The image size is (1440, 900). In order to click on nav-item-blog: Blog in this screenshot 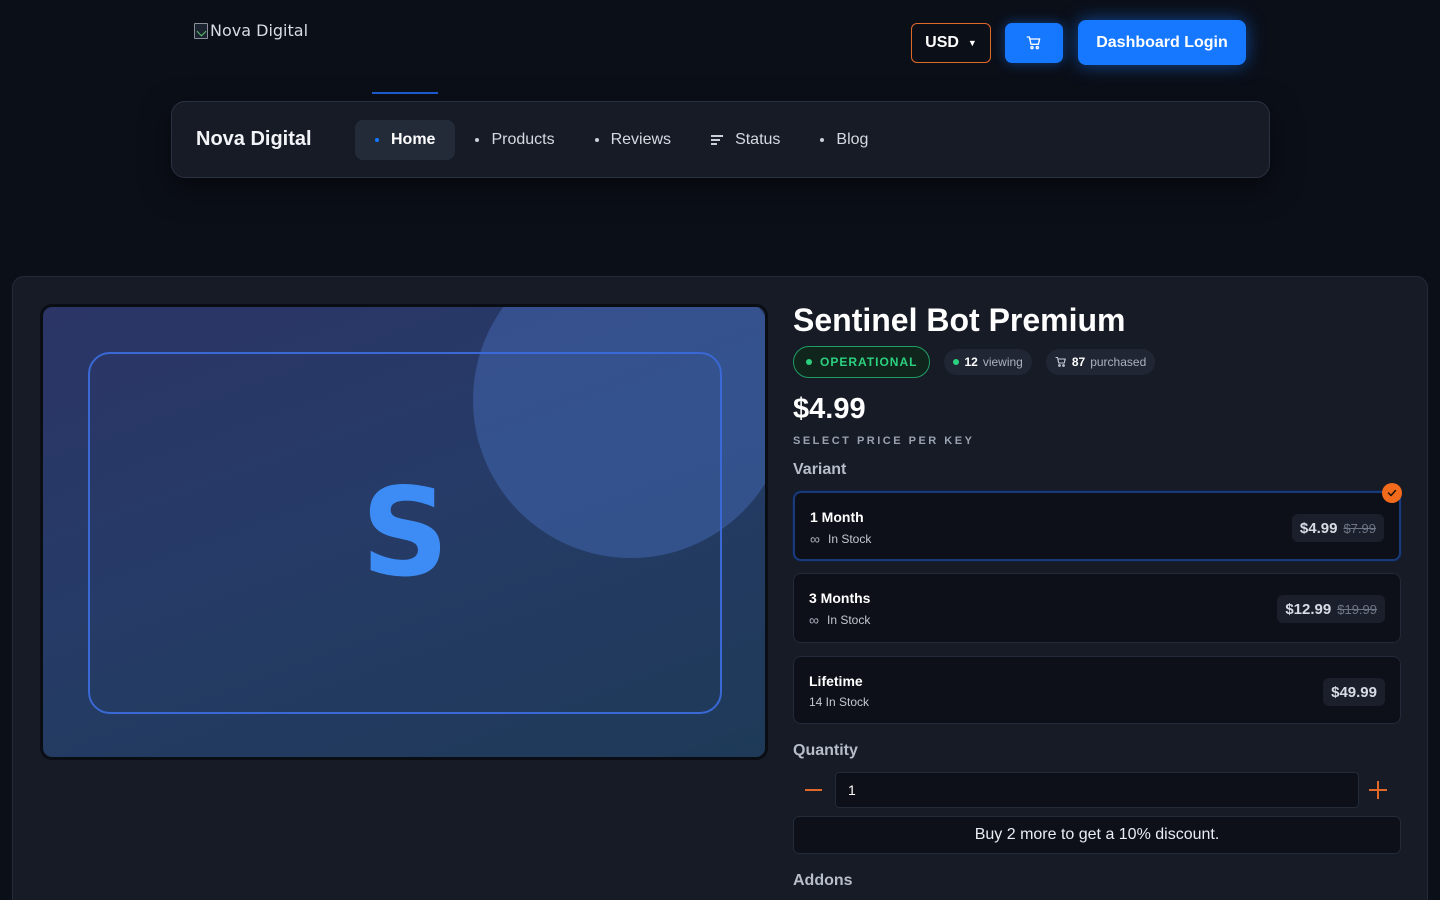, I will do `click(844, 140)`.